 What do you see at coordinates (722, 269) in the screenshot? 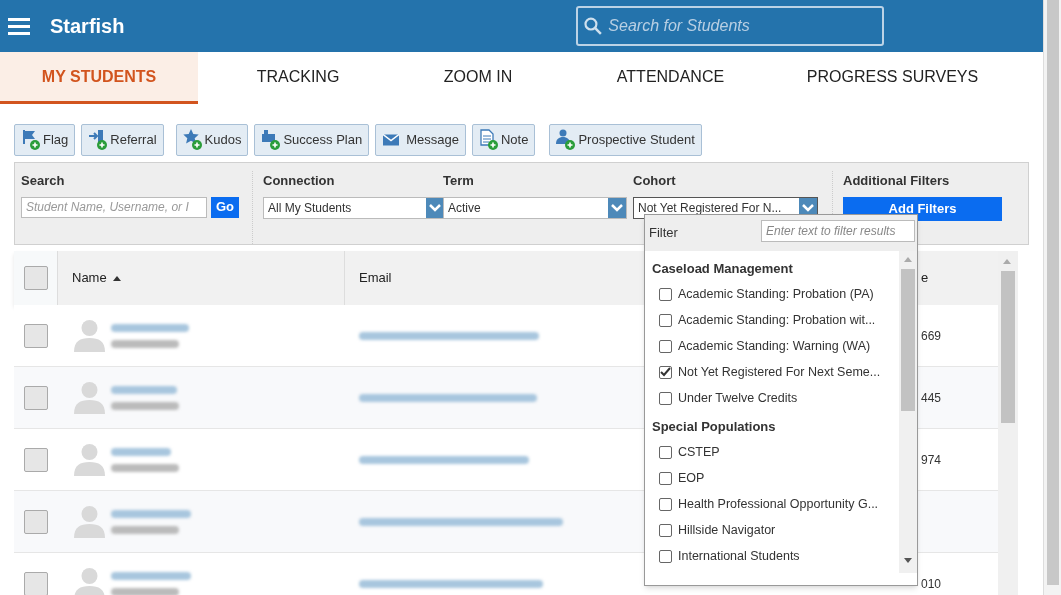
I see `group-heading: Caseload Management` at bounding box center [722, 269].